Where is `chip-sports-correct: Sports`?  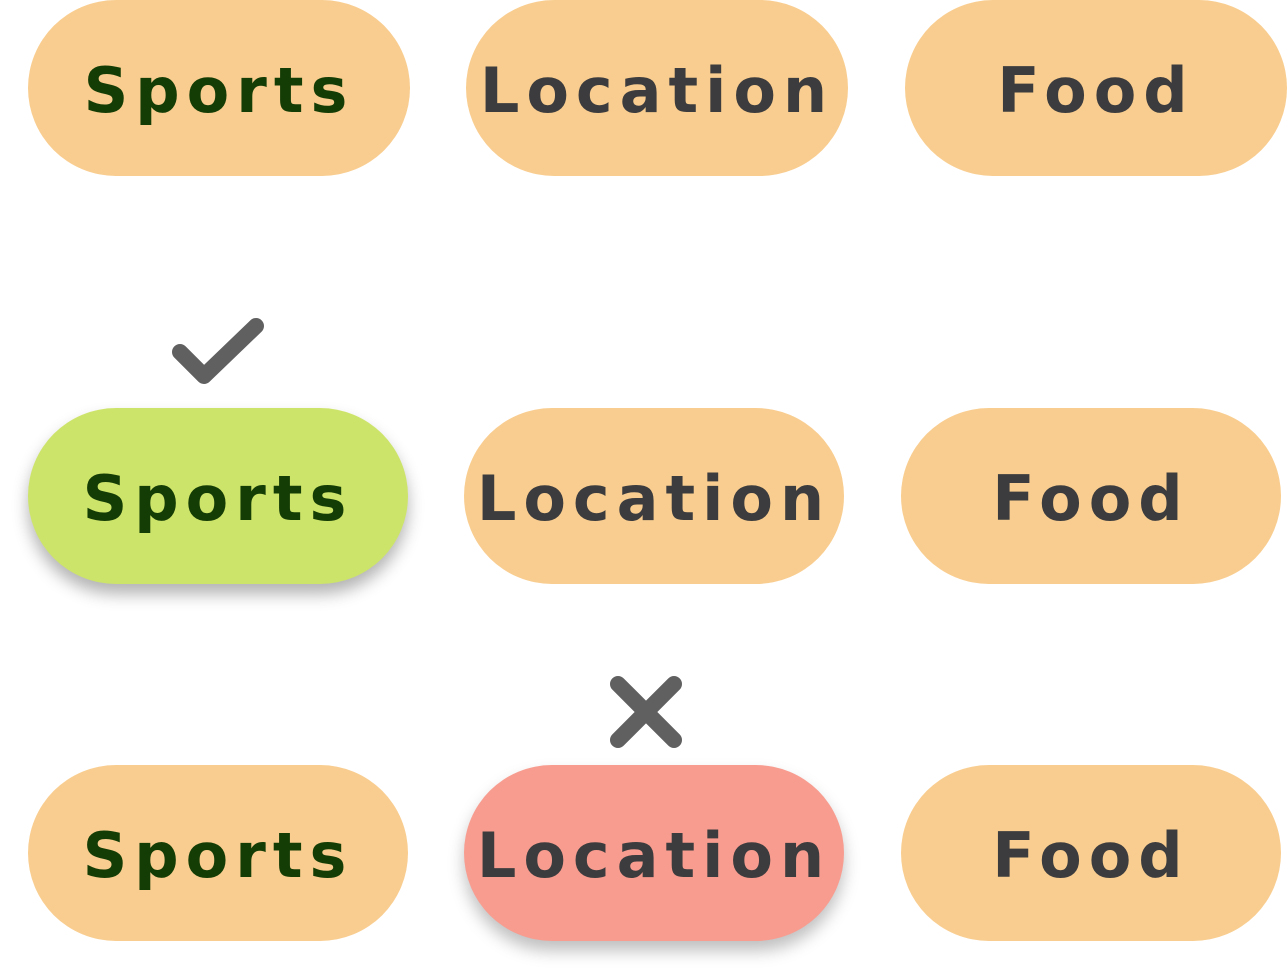
chip-sports-correct: Sports is located at coordinates (218, 496).